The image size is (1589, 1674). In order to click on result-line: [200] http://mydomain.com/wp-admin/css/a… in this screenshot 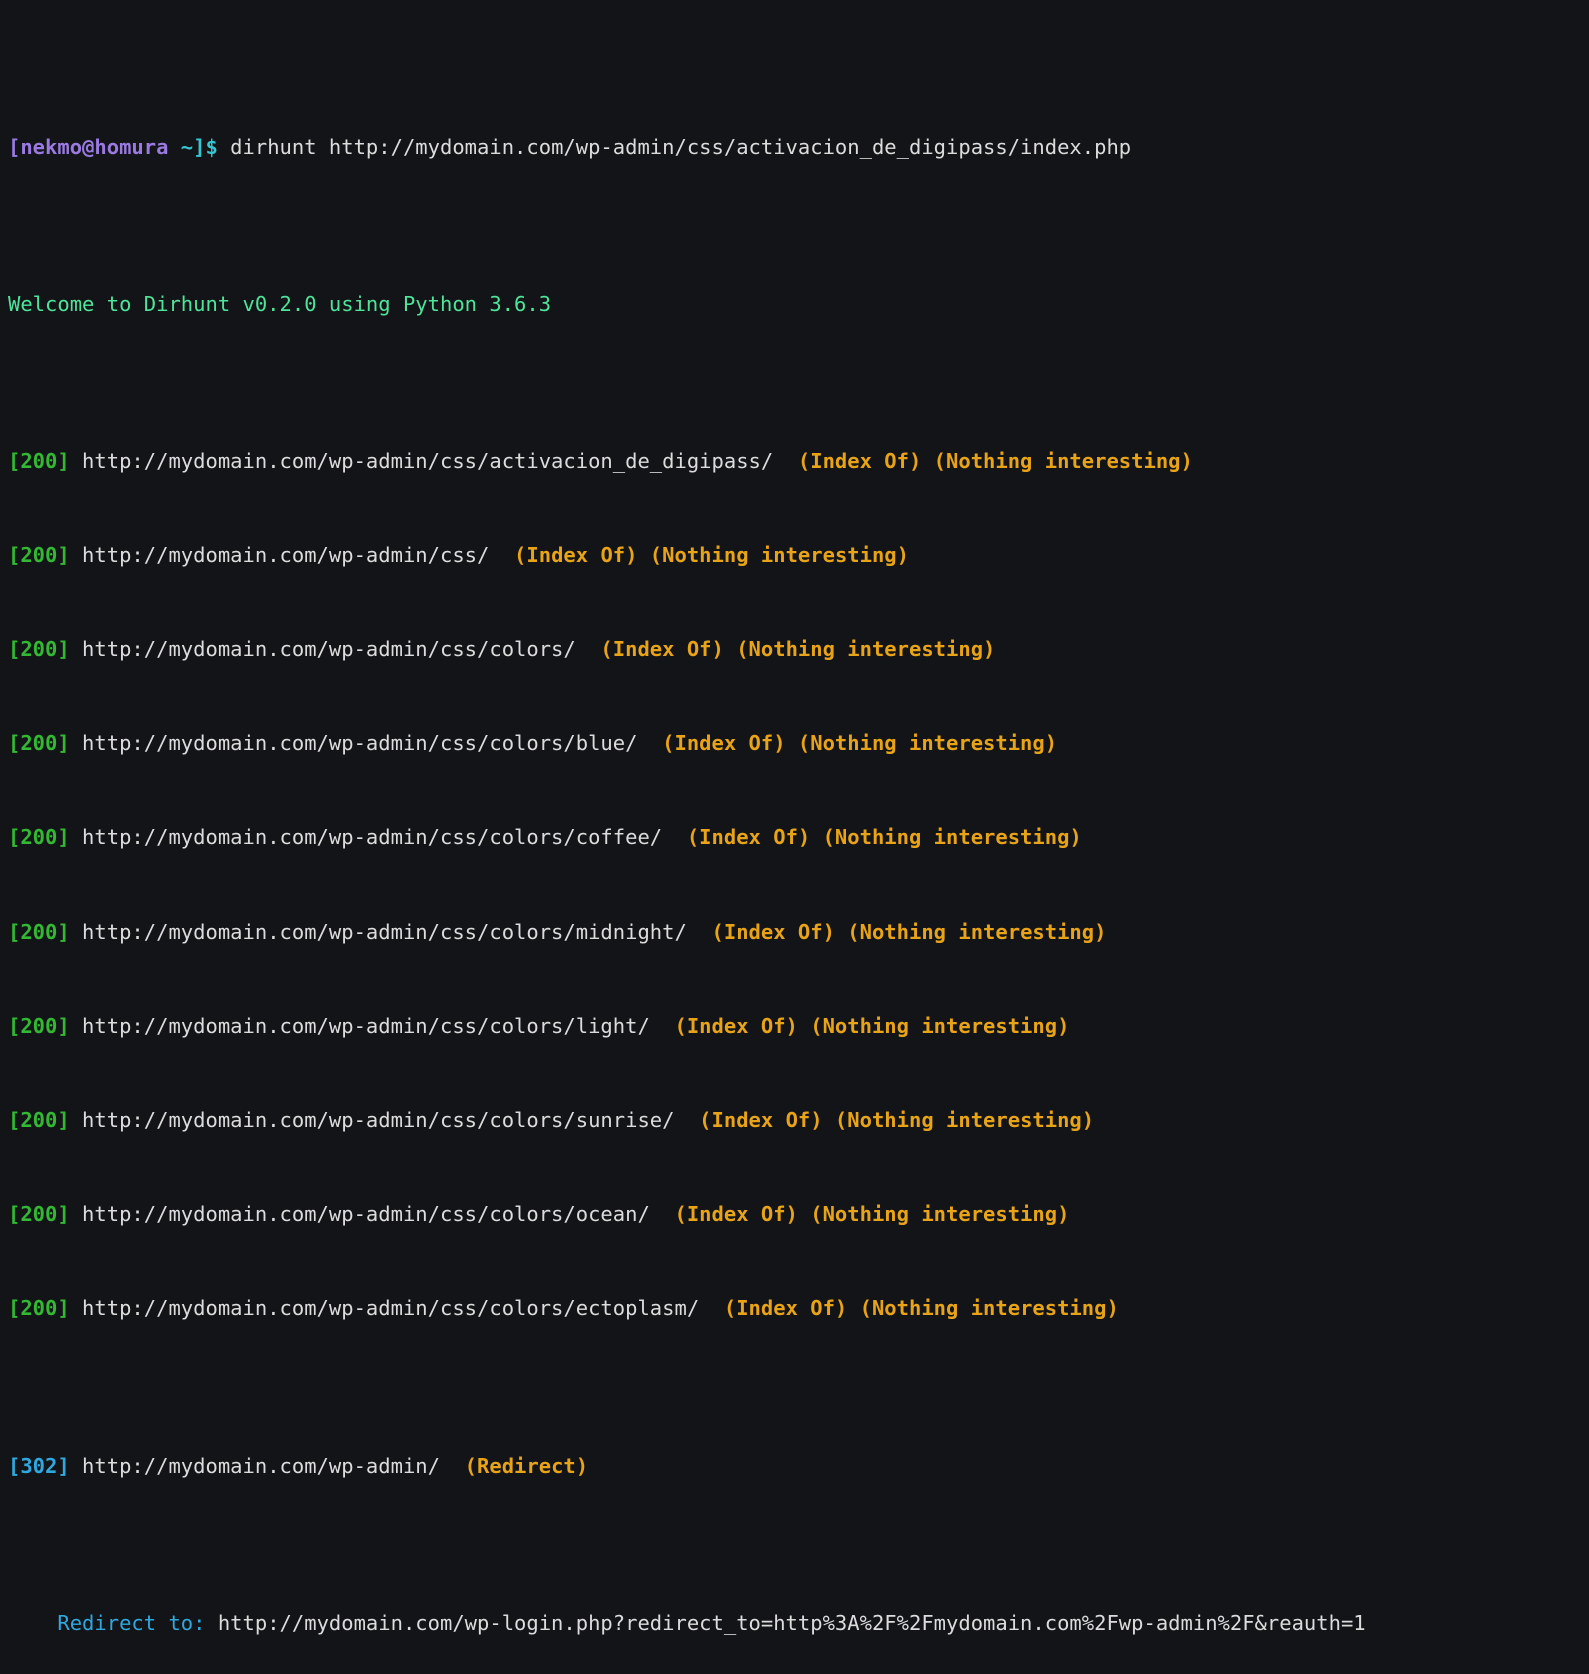, I will do `click(798, 461)`.